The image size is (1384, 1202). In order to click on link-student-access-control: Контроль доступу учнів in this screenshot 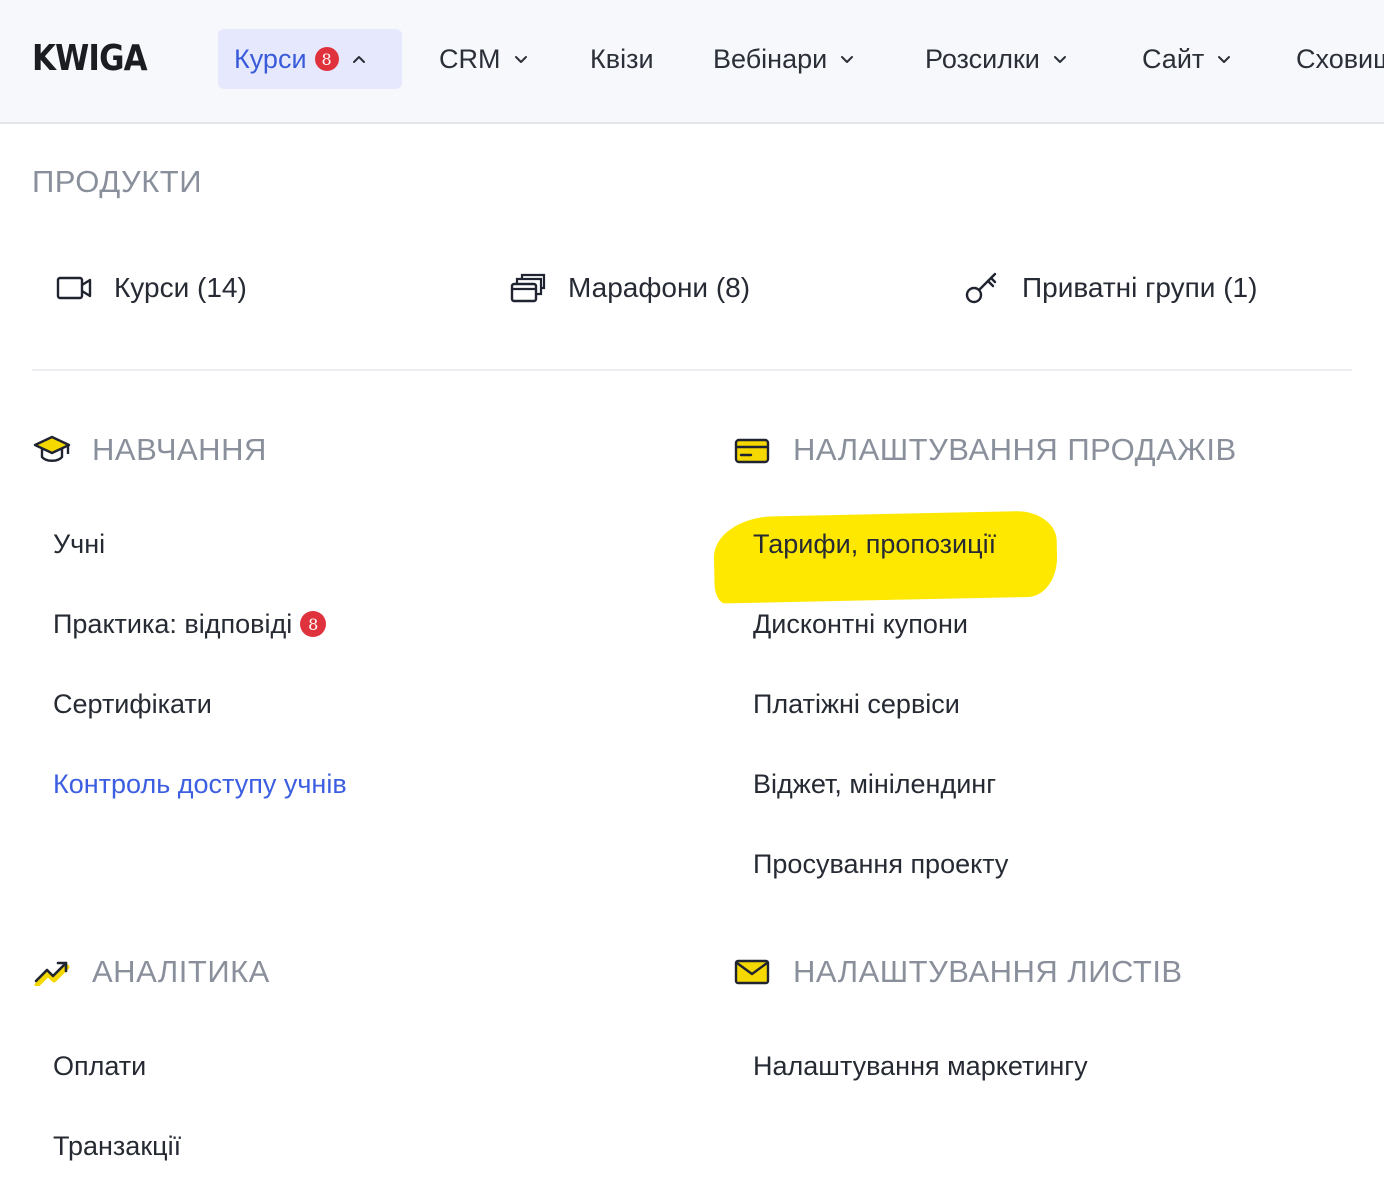, I will do `click(200, 784)`.